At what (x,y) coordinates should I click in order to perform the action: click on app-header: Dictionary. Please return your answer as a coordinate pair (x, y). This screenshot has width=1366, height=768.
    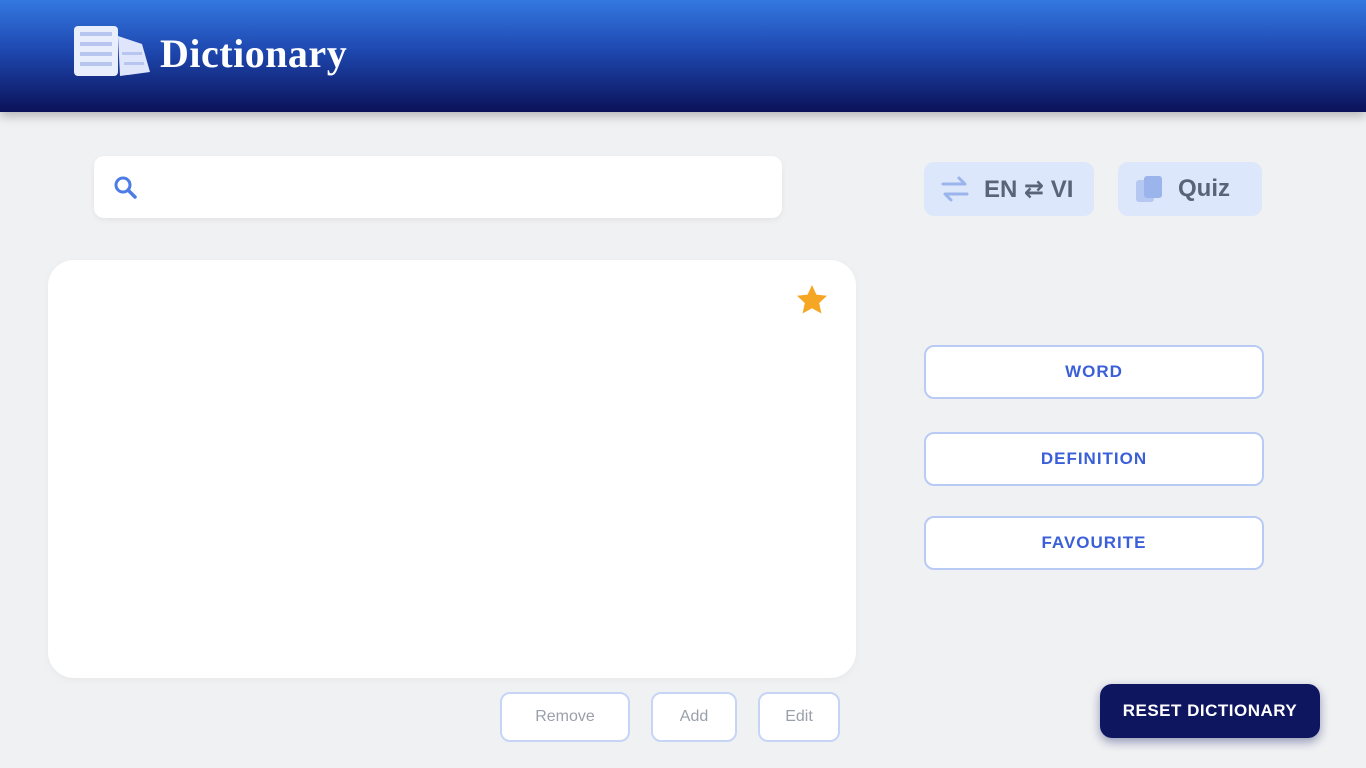
    Looking at the image, I should click on (683, 56).